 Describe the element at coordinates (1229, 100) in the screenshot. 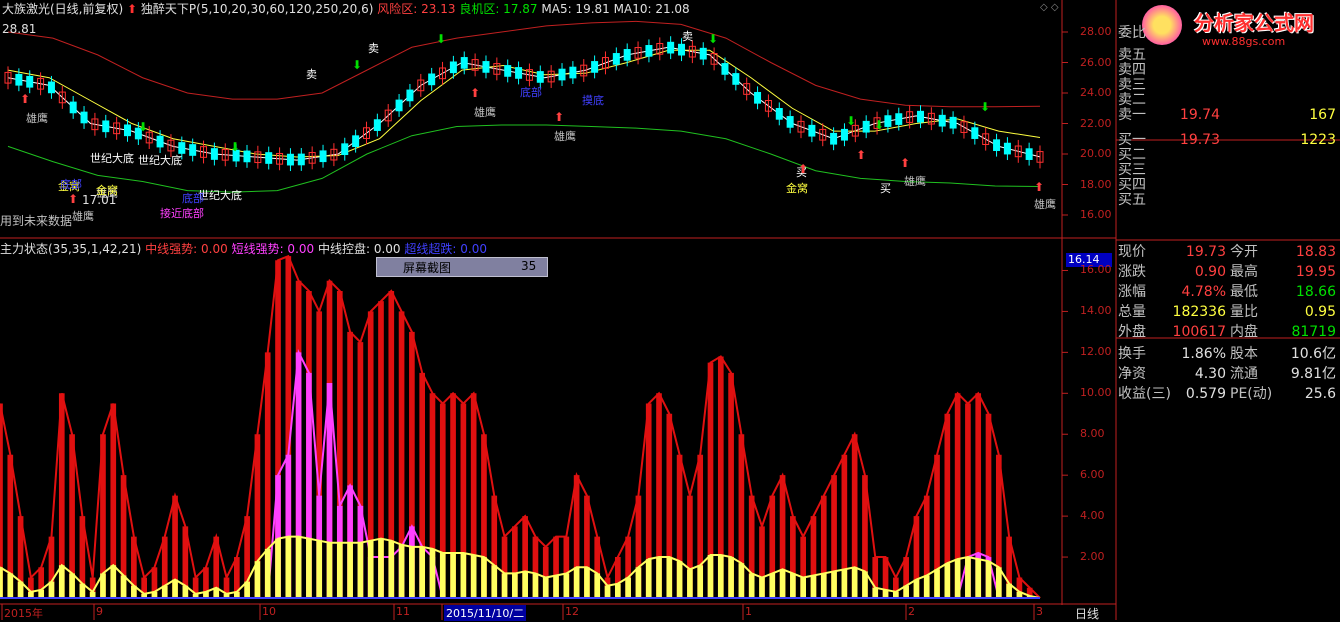

I see `sell-level-row: 卖二` at that location.